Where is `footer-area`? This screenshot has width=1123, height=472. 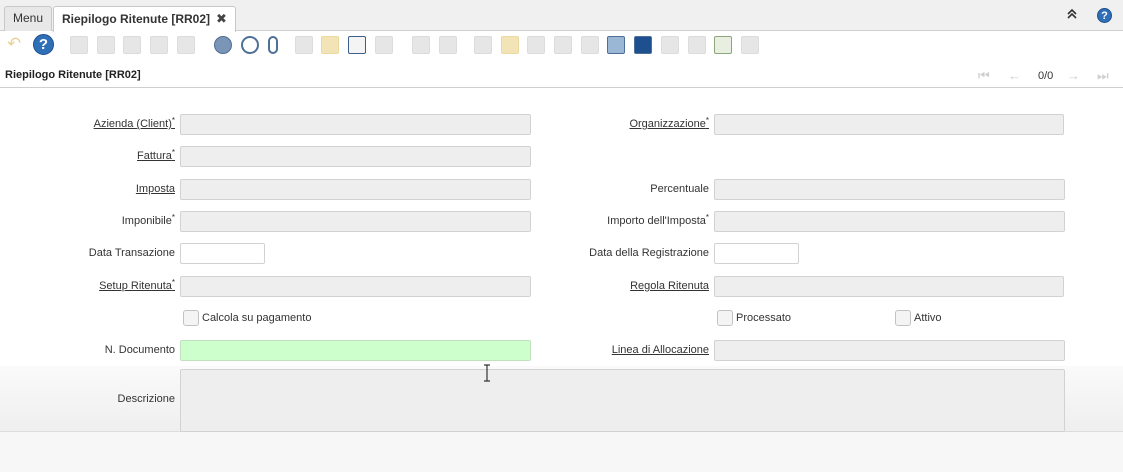 footer-area is located at coordinates (561, 452).